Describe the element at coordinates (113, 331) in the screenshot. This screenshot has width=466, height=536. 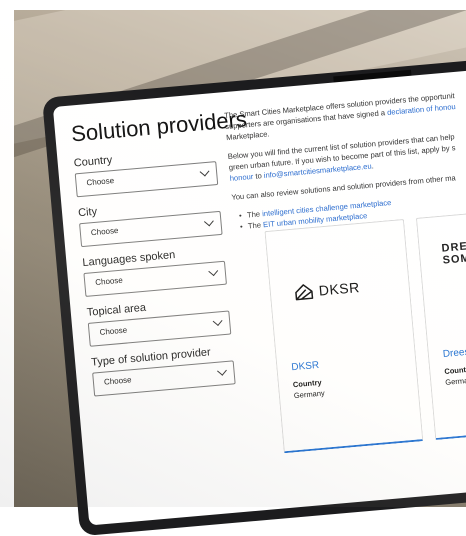
I see `topical-area-select-value: Choose` at that location.